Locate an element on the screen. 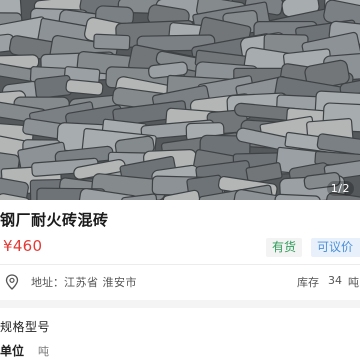 This screenshot has width=360, height=360. address-value: 江苏省 淮安市 is located at coordinates (100, 282).